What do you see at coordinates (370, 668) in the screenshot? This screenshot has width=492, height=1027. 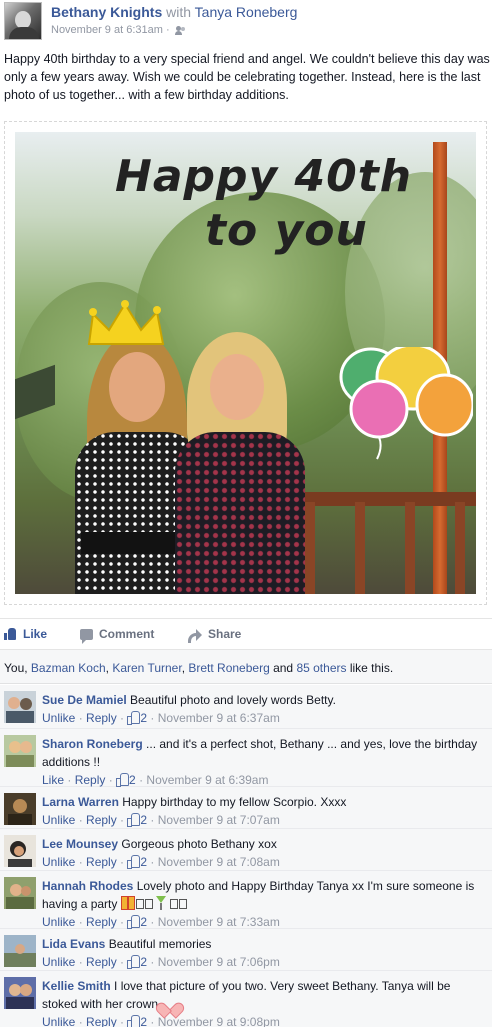 I see `likes-suffix: like this.` at bounding box center [370, 668].